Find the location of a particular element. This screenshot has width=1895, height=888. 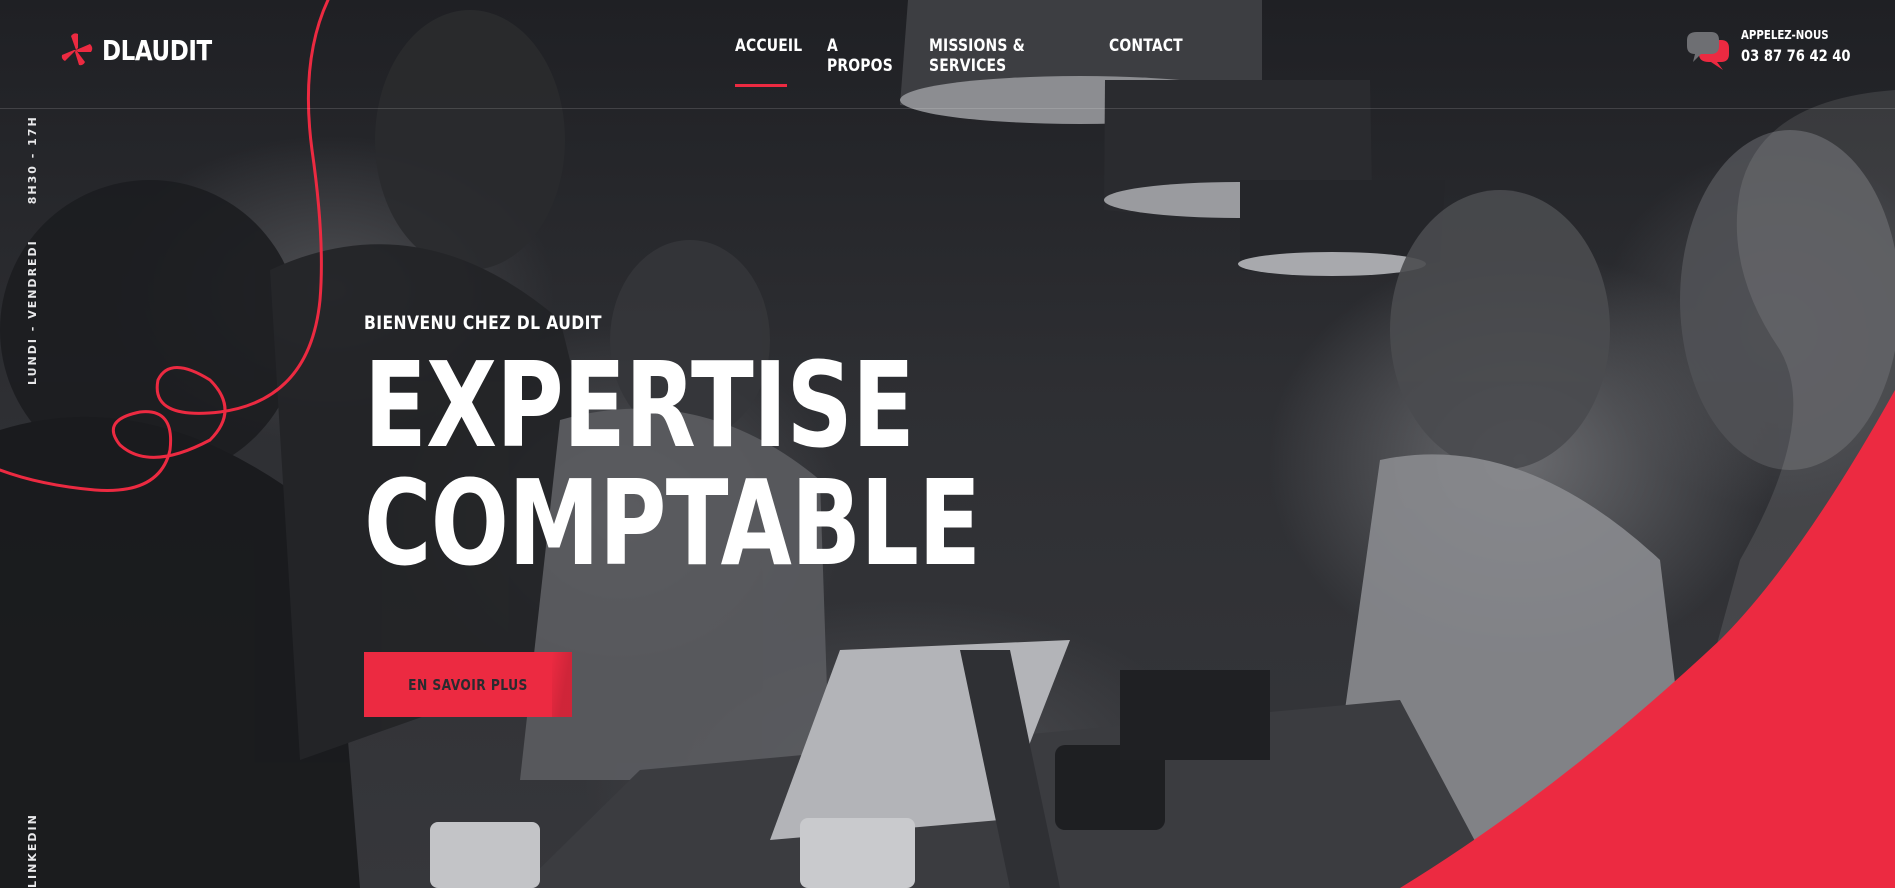

nav-link-contact: CONTACT is located at coordinates (1146, 46).